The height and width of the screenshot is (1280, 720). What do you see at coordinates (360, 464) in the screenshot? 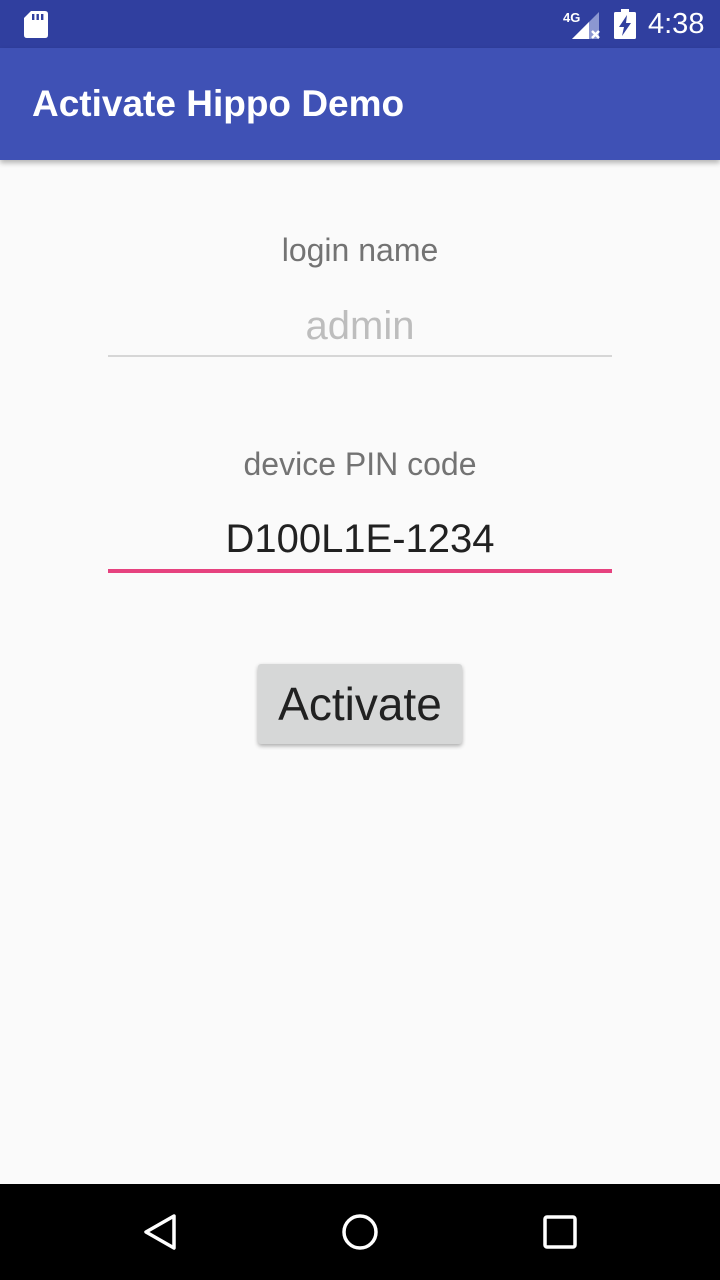
I see `device-pin-label: device PIN code` at bounding box center [360, 464].